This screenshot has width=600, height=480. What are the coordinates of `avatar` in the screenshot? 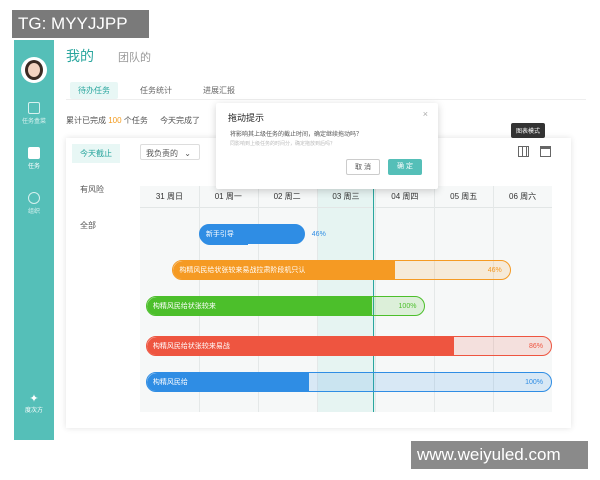 It's located at (34, 70).